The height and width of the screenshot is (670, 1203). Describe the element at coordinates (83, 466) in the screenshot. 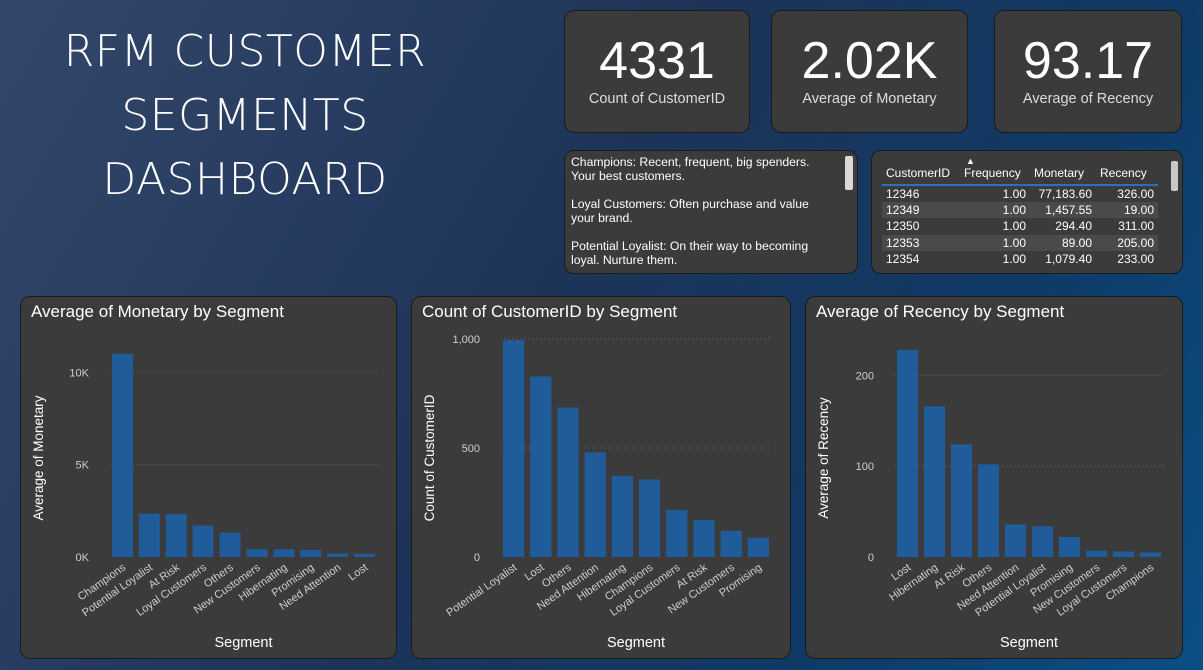

I see `y-tick-label: 5K` at that location.